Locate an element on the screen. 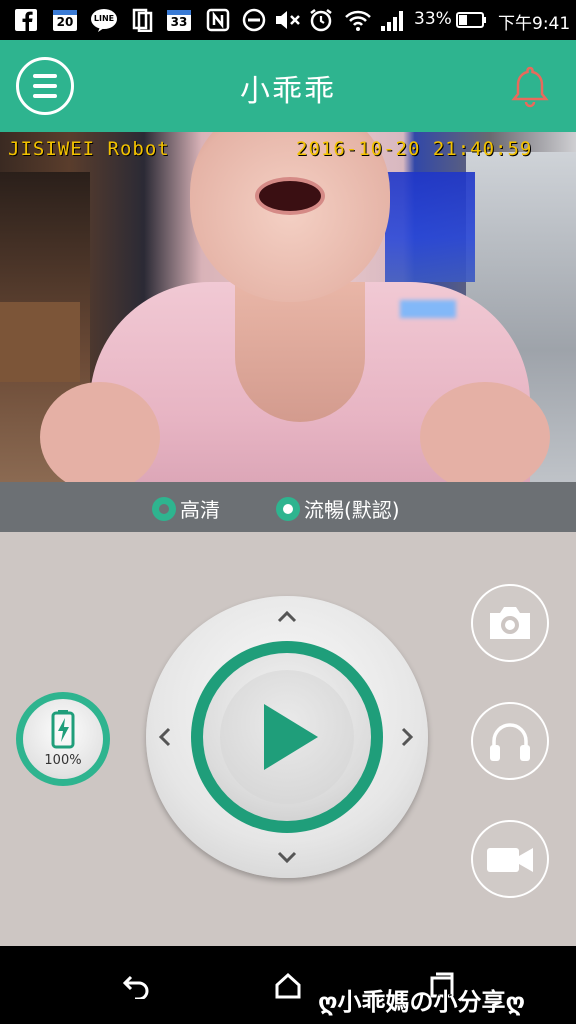 Image resolution: width=576 pixels, height=1024 pixels. video-osd-label: JISIWEI Robot is located at coordinates (89, 149).